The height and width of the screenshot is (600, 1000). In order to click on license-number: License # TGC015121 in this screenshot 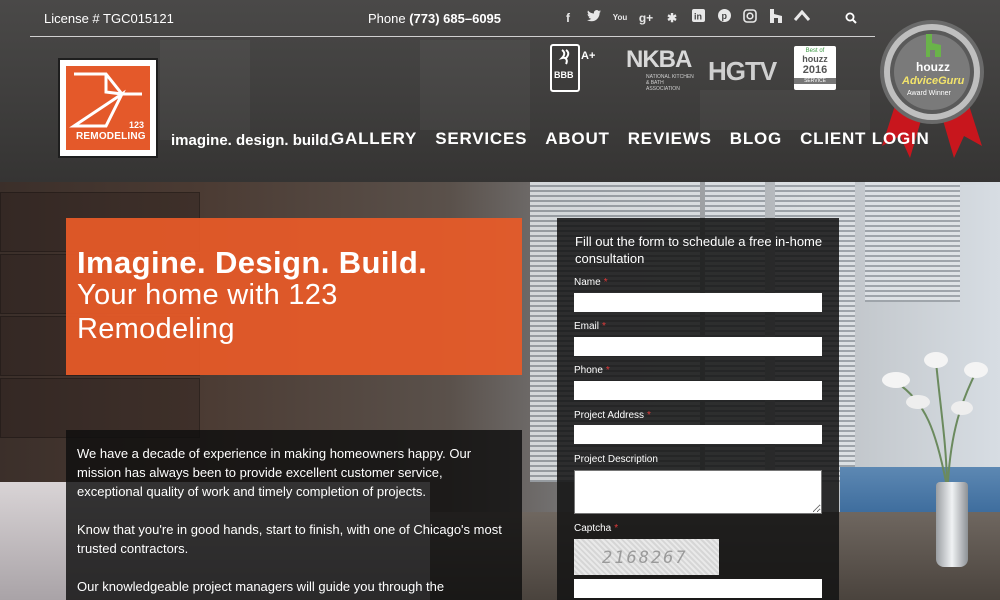, I will do `click(109, 18)`.